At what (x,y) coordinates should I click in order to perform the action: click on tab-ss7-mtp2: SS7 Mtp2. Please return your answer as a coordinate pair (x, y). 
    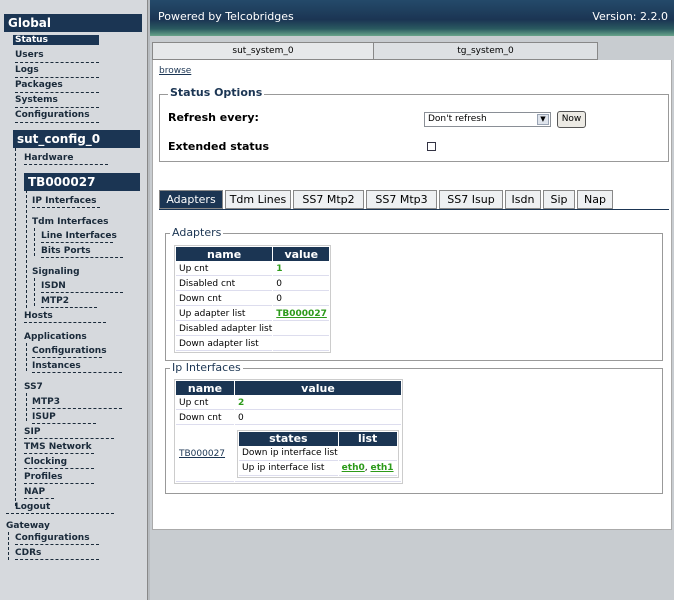
    Looking at the image, I should click on (328, 199).